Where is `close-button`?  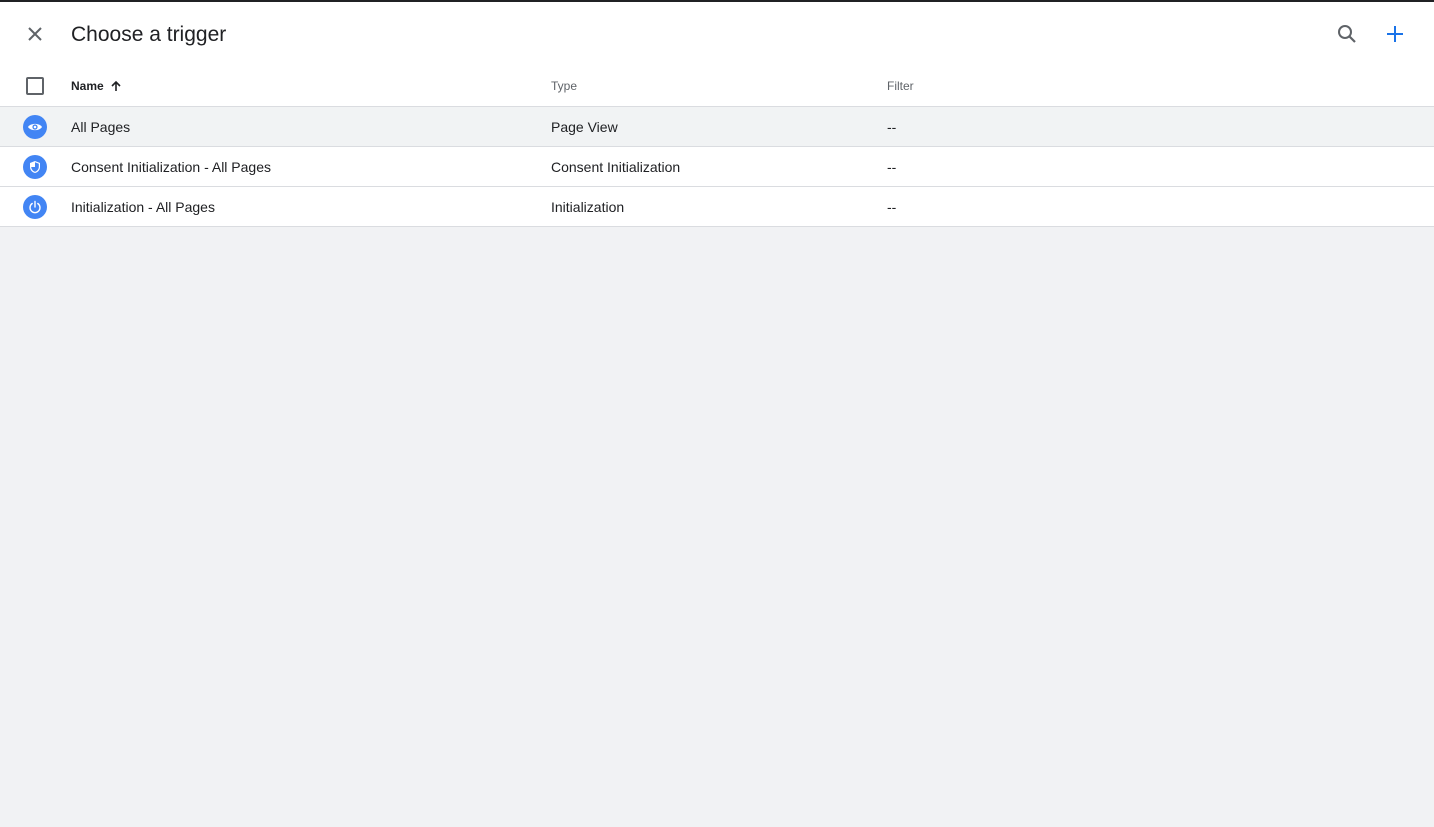 close-button is located at coordinates (35, 34).